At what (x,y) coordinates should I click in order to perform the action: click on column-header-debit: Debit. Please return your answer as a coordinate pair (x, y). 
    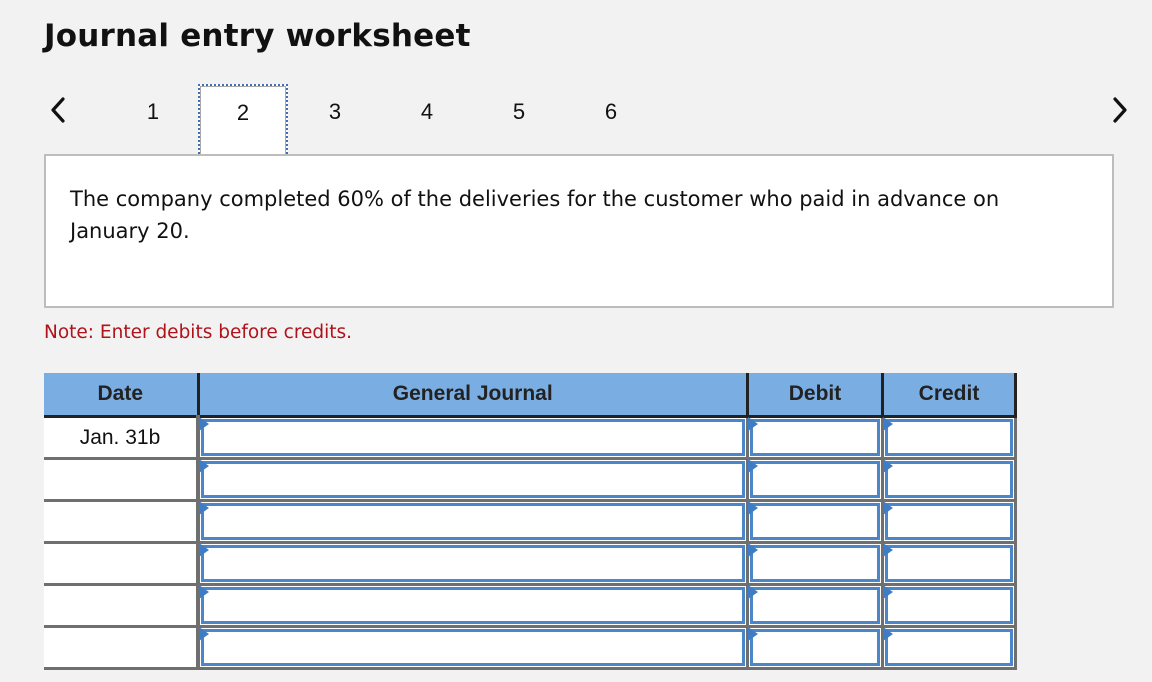
    Looking at the image, I should click on (814, 395).